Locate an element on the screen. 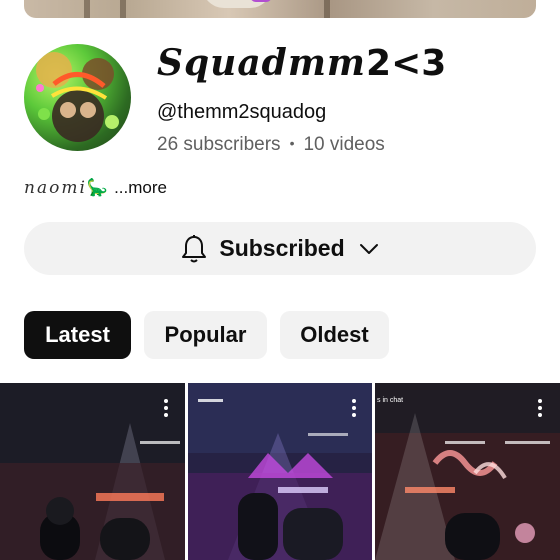 The height and width of the screenshot is (560, 560). channel-name: Squadmm2<3 is located at coordinates (301, 63).